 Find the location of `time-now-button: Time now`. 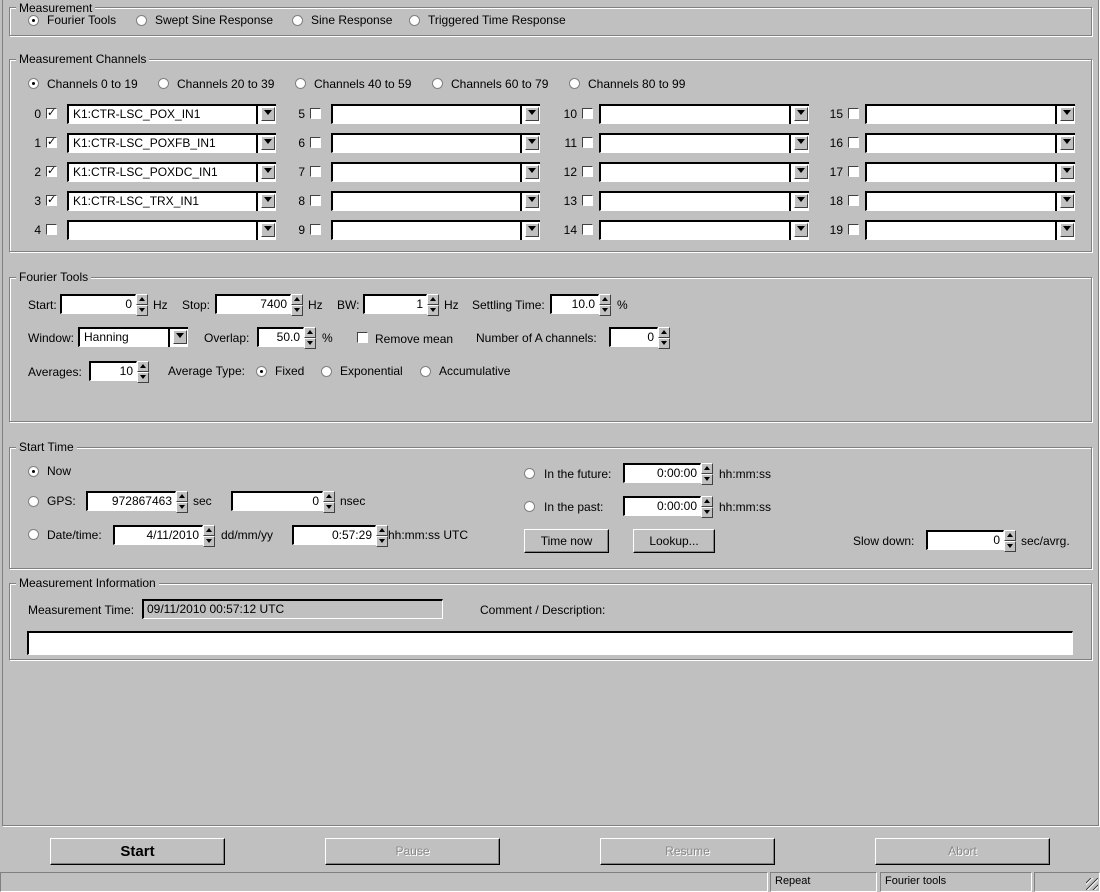

time-now-button: Time now is located at coordinates (566, 541).